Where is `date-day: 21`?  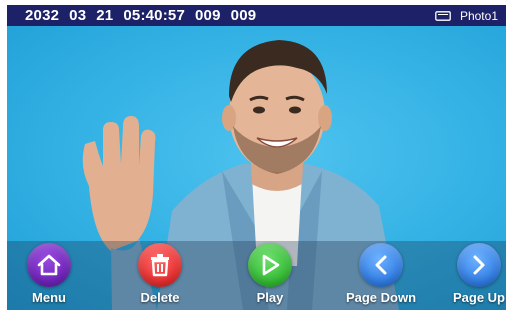
date-day: 21 is located at coordinates (105, 15).